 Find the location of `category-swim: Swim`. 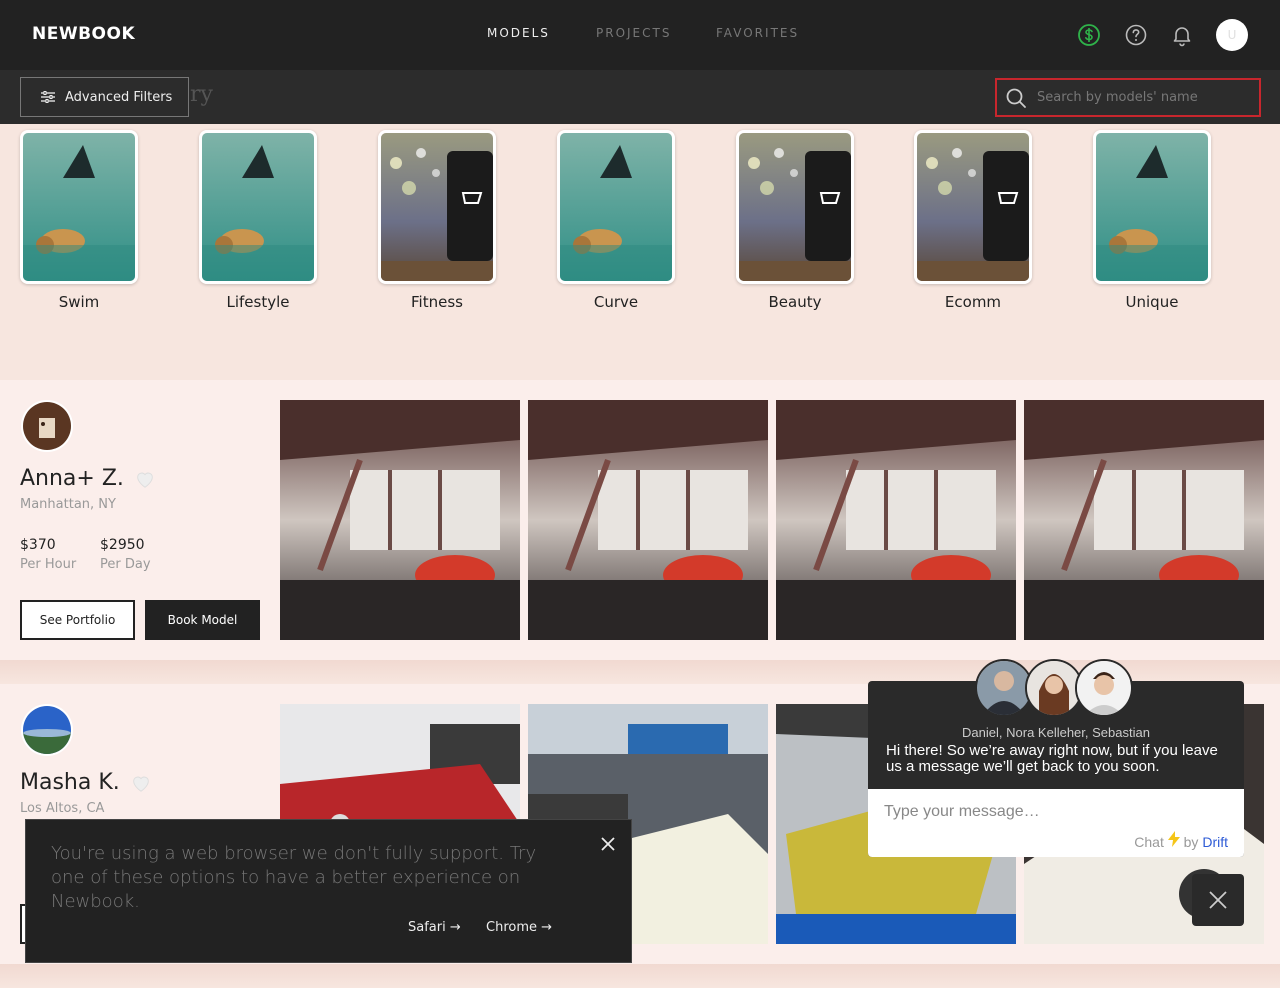

category-swim: Swim is located at coordinates (79, 220).